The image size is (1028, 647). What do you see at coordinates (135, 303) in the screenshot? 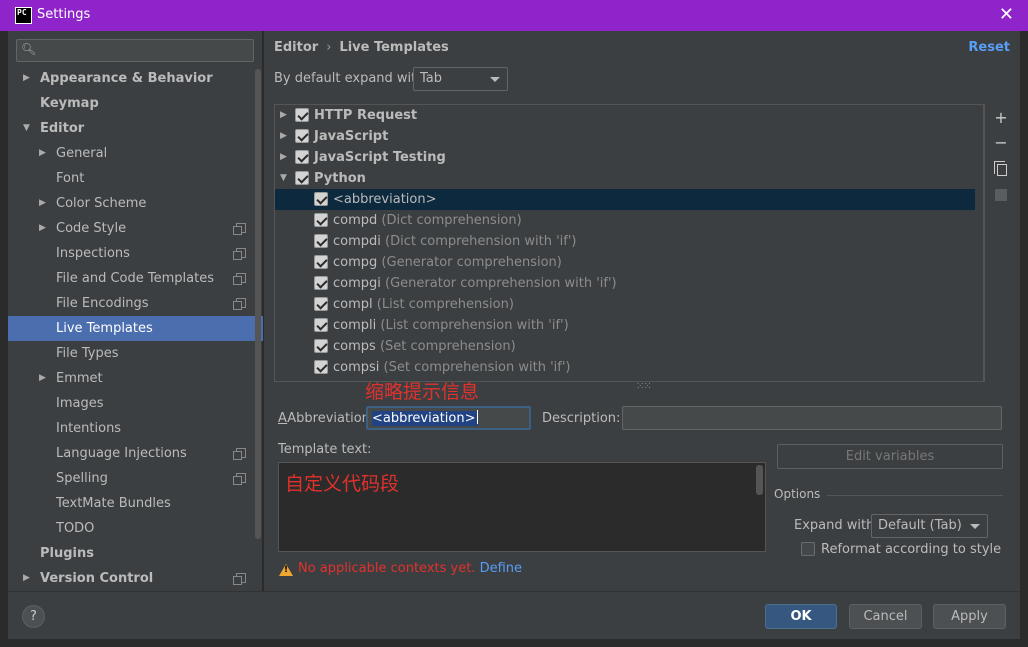
I see `sidebar-item: File Encodings` at bounding box center [135, 303].